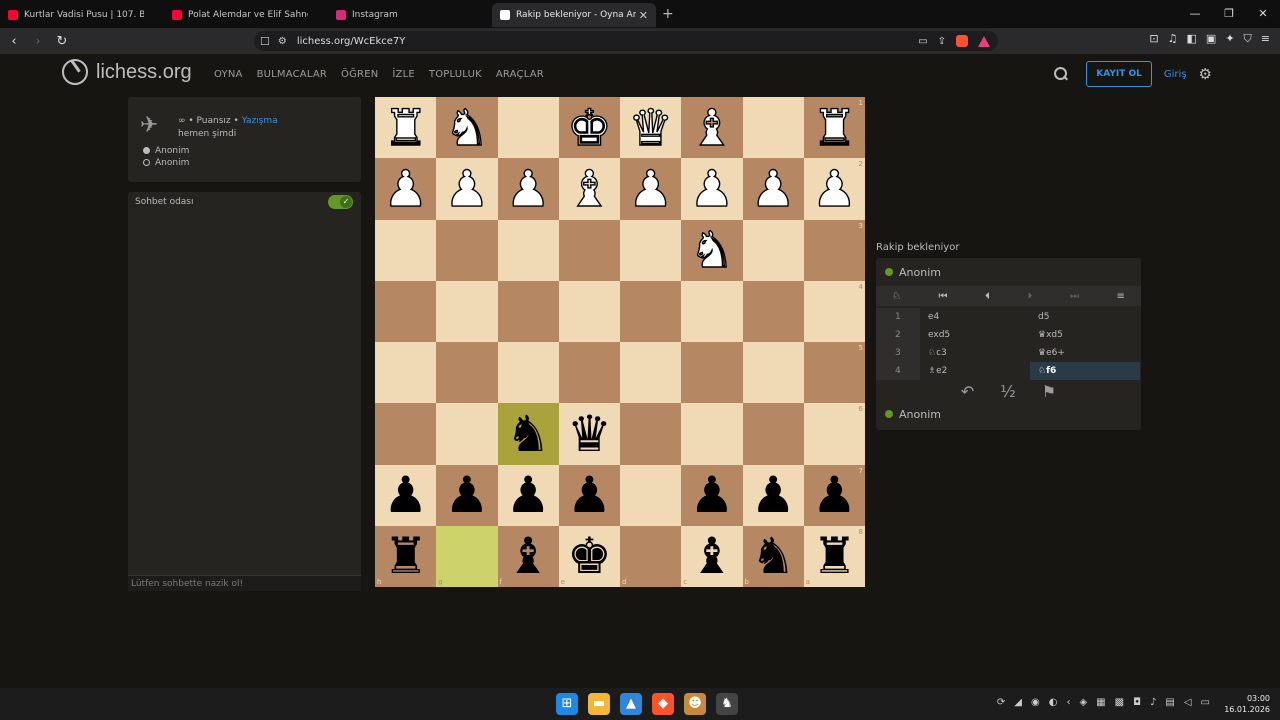  I want to click on square-f8: ♝ f, so click(528, 556).